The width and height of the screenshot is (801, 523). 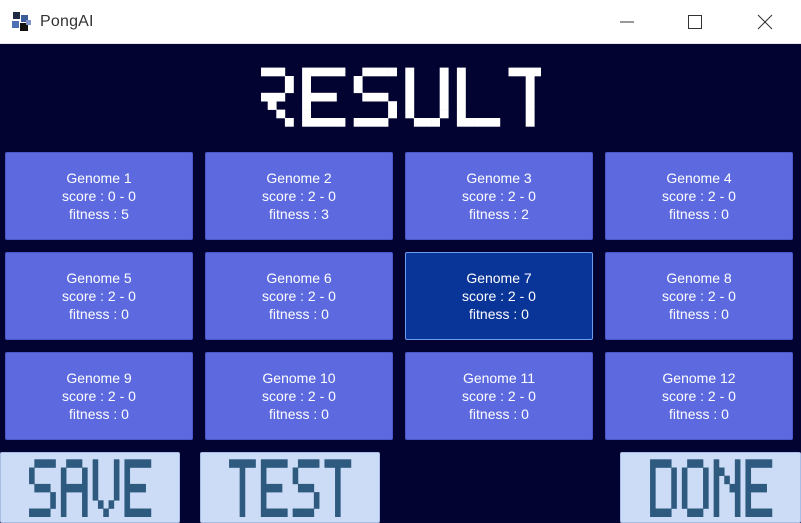 I want to click on genome-card: Genome 5 score : 2 - 0 fitness : 0, so click(x=99, y=296).